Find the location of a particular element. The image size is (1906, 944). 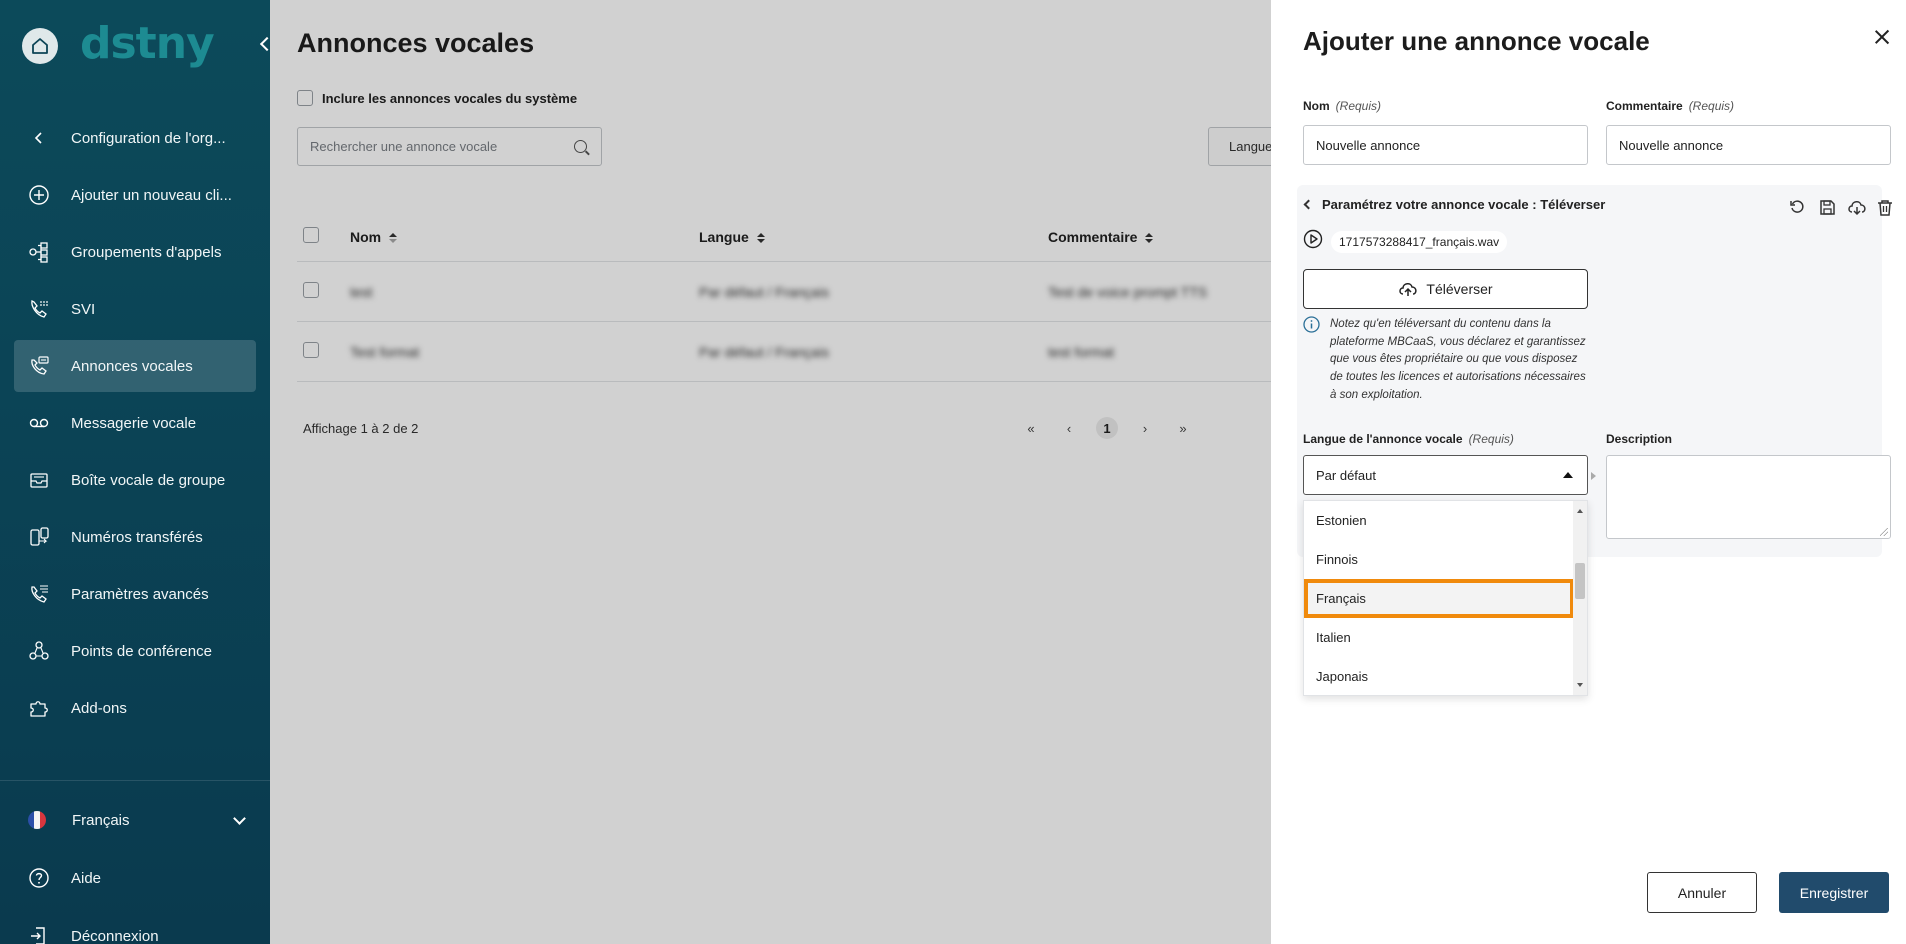

row-name: Test format is located at coordinates (385, 351).